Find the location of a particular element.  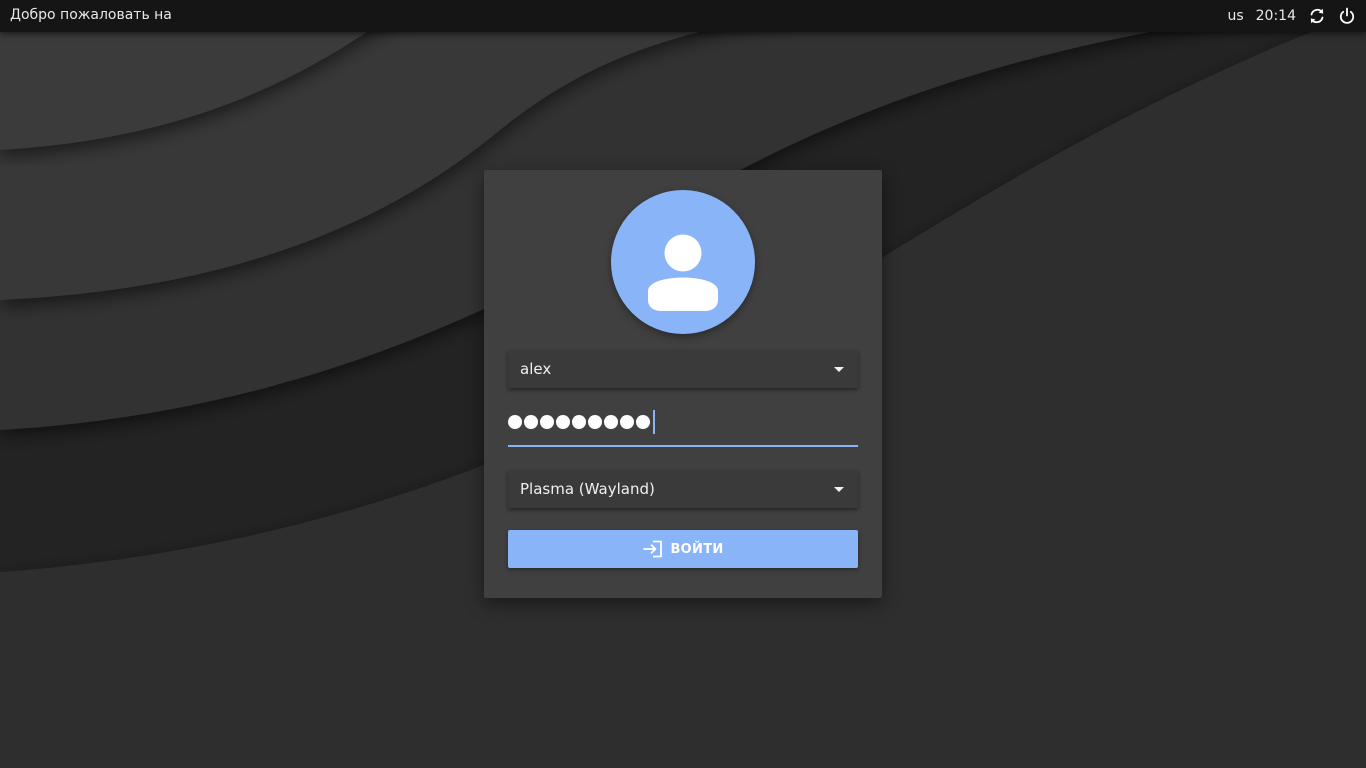

user-icon is located at coordinates (683, 272).